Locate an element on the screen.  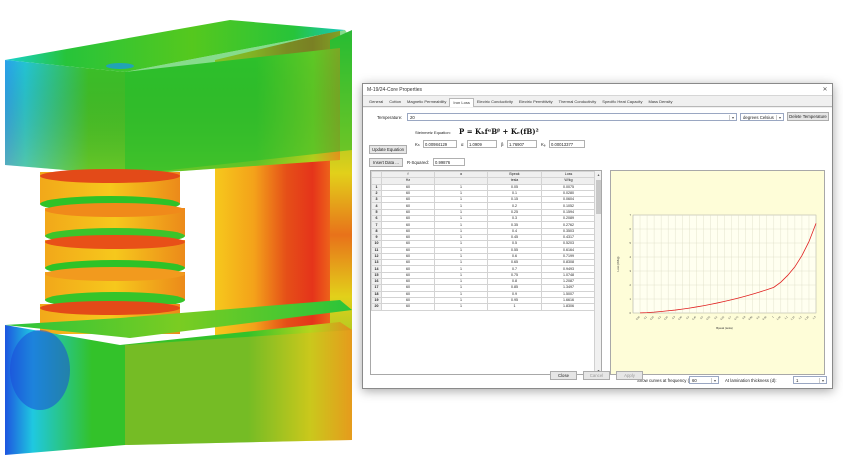
x-tick-label: 1.05 is located at coordinates (779, 318).